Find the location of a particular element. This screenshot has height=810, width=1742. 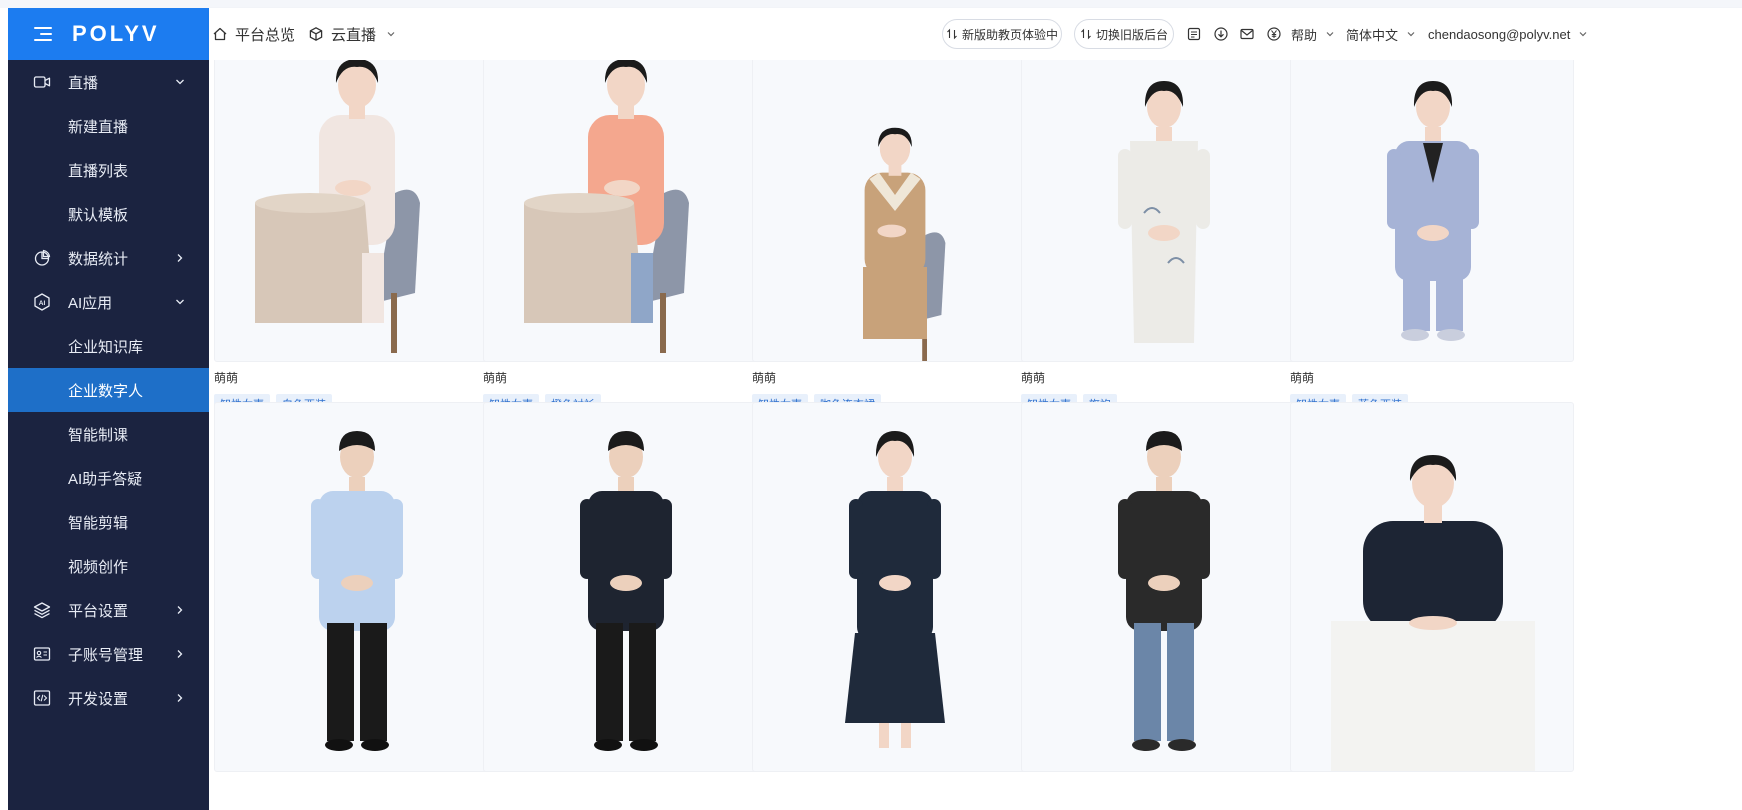

sidebar-item-label: 智能制课 is located at coordinates (98, 435).